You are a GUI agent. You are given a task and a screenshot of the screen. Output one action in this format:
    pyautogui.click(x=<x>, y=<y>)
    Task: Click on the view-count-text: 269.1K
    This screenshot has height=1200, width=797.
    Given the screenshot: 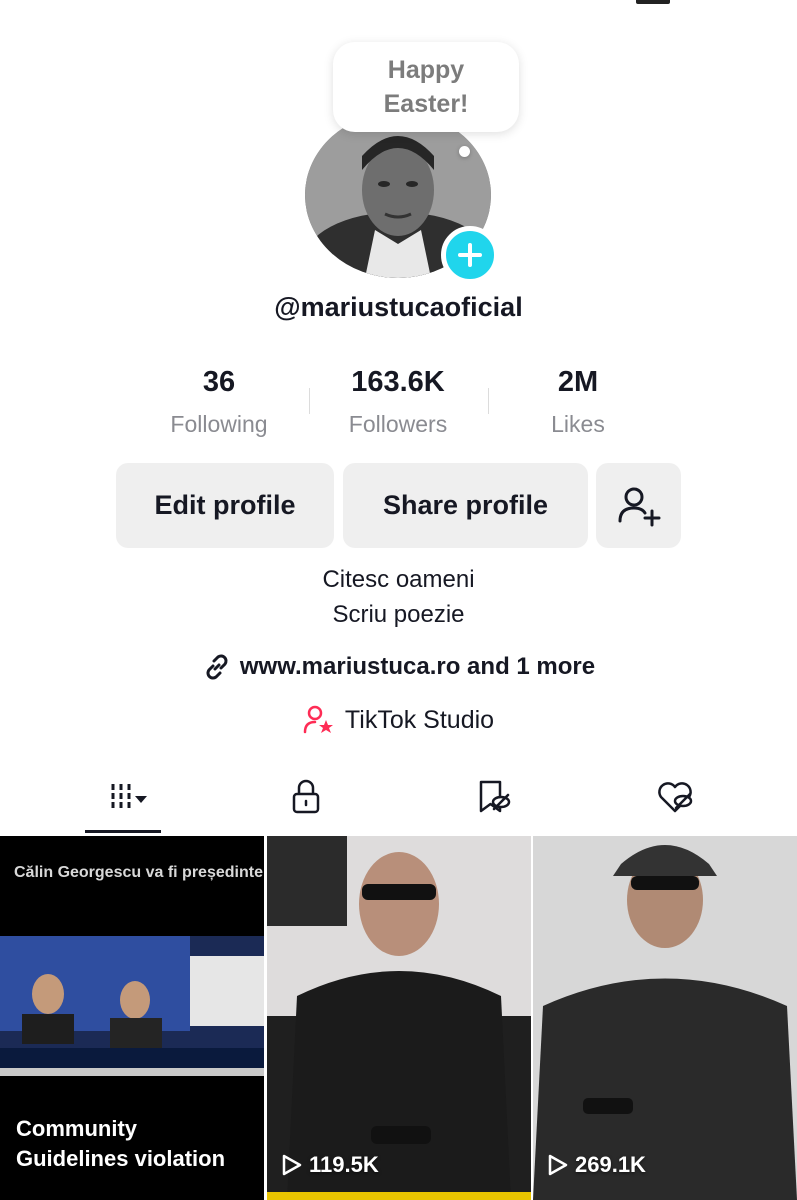 What is the action you would take?
    pyautogui.click(x=610, y=1164)
    